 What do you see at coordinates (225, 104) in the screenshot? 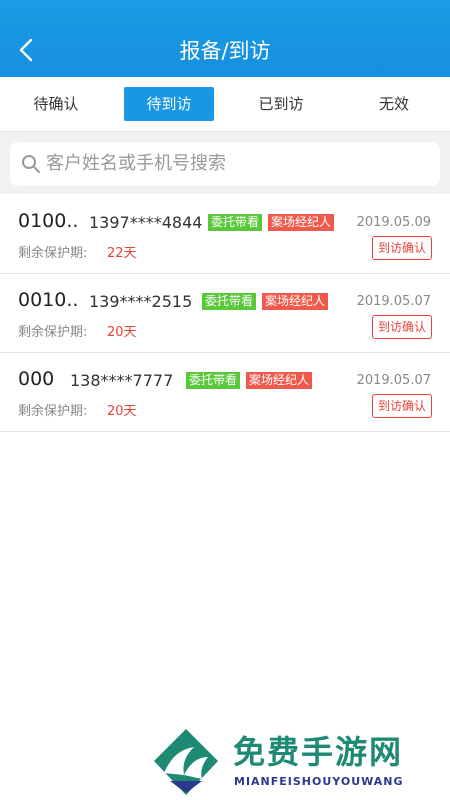
I see `tab-bar: 待确认 待到访 已到访 无效` at bounding box center [225, 104].